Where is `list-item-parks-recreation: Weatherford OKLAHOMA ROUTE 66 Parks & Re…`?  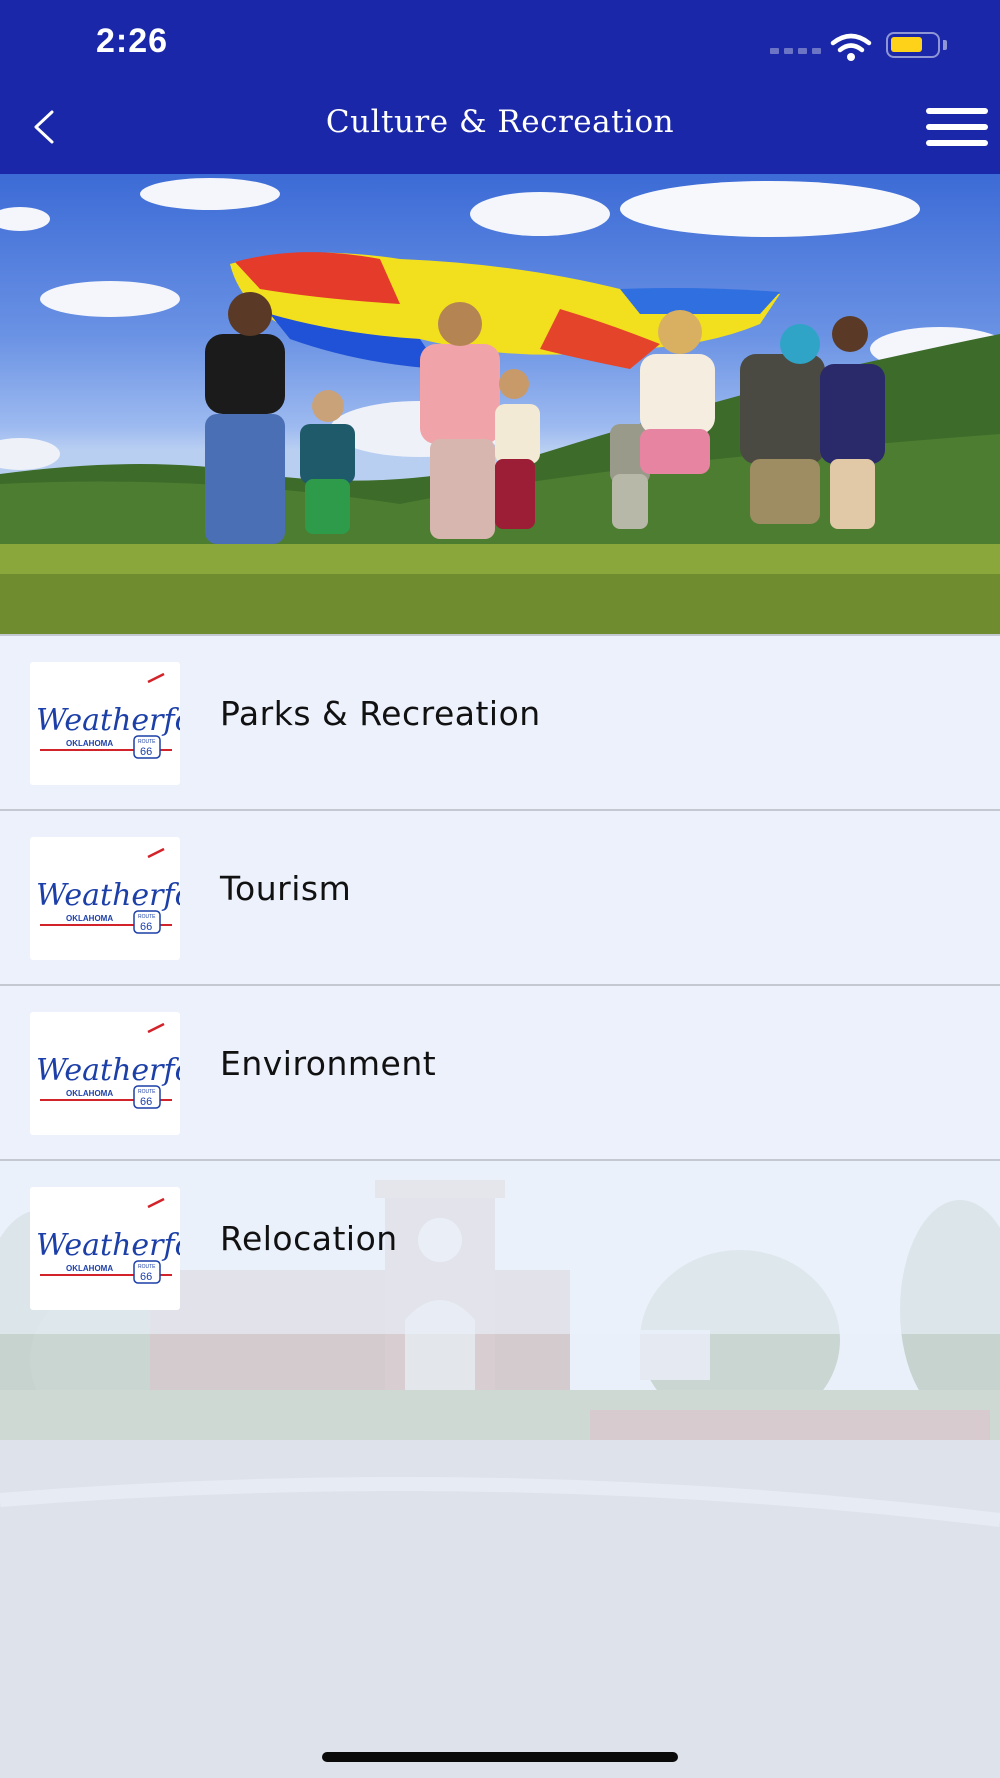
list-item-parks-recreation: Weatherford OKLAHOMA ROUTE 66 Parks & Re… is located at coordinates (500, 721).